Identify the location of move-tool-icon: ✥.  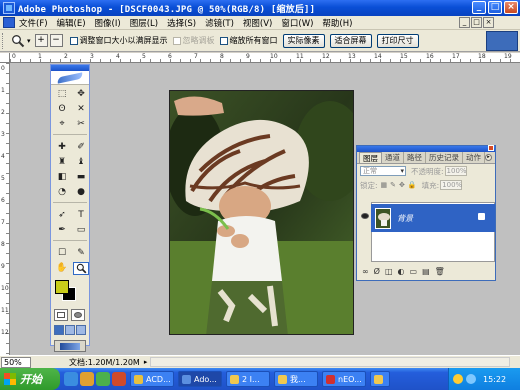
(81, 94).